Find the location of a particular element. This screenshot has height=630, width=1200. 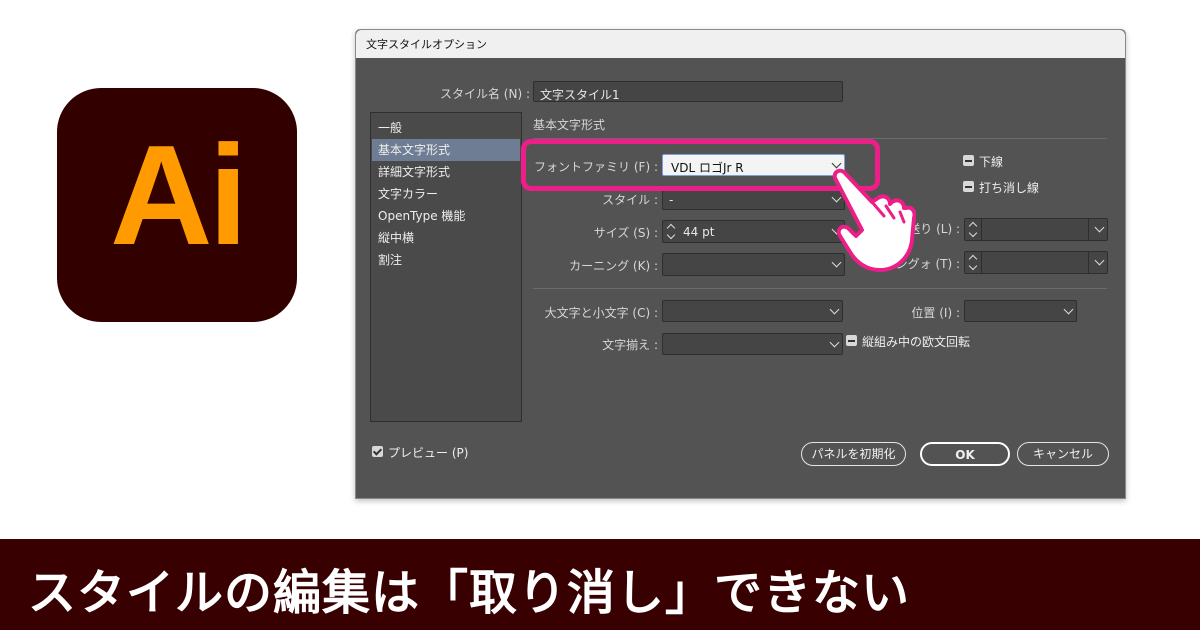

size-input: 44 pt is located at coordinates (753, 231).